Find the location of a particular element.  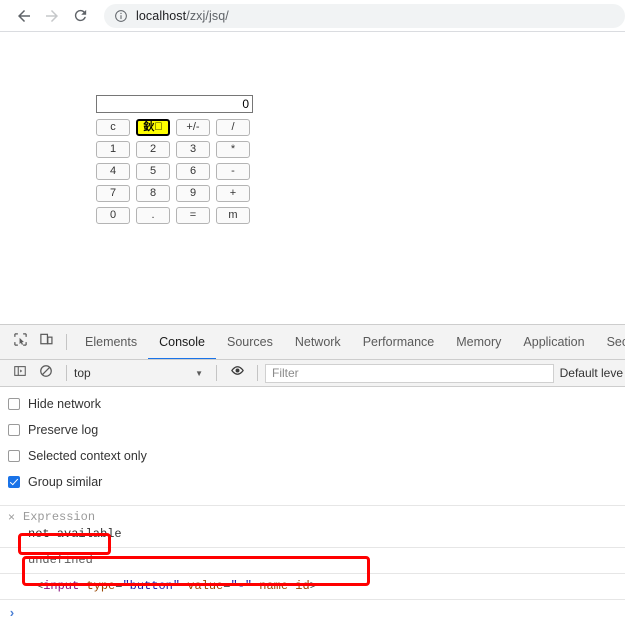

checkbox-group-similar is located at coordinates (14, 482).